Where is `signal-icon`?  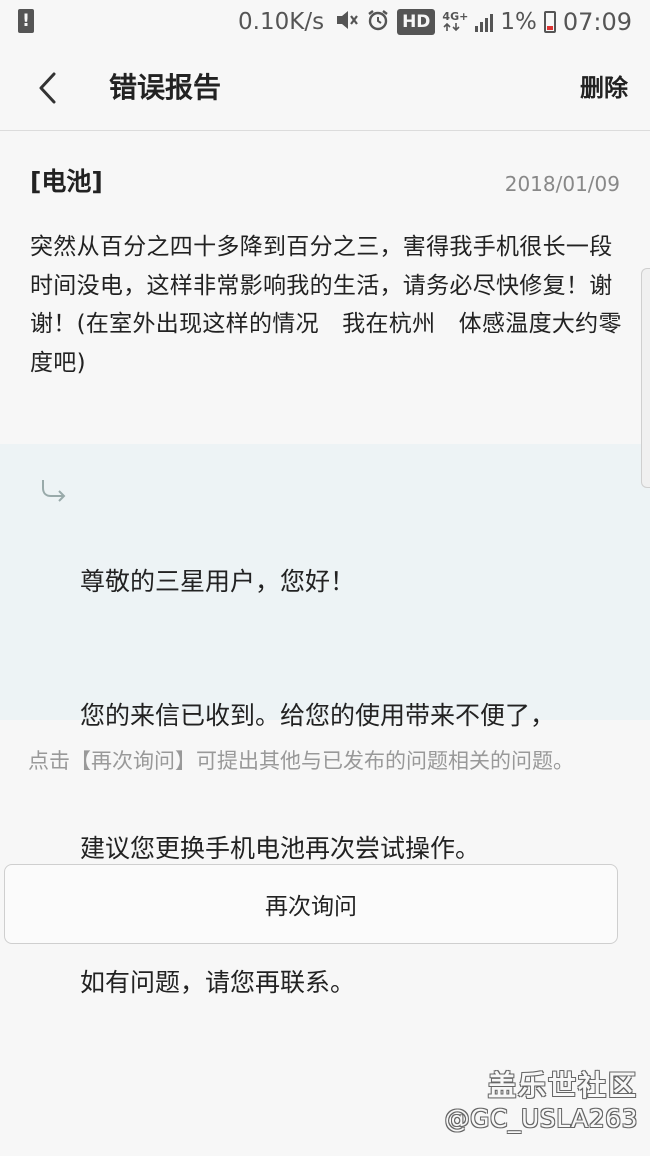 signal-icon is located at coordinates (484, 22).